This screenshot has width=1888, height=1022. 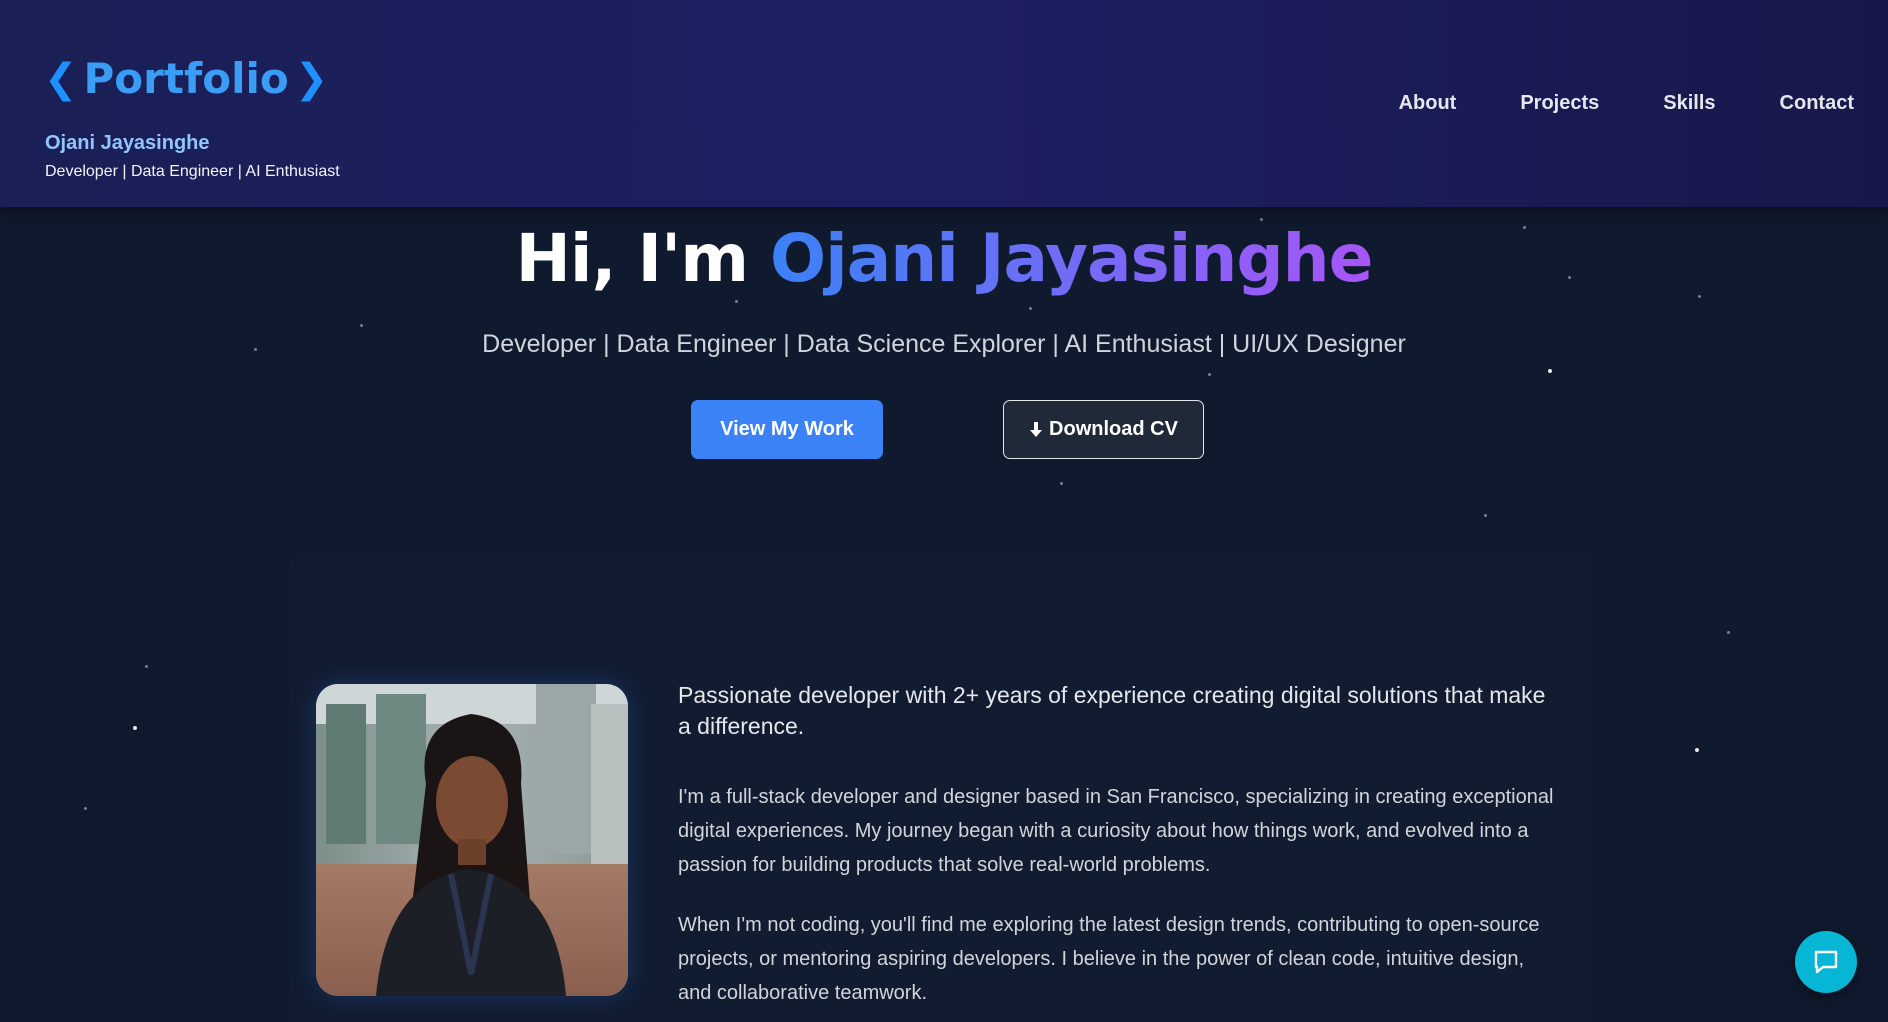 What do you see at coordinates (1071, 258) in the screenshot?
I see `hero-name: Ojani Jayasinghe` at bounding box center [1071, 258].